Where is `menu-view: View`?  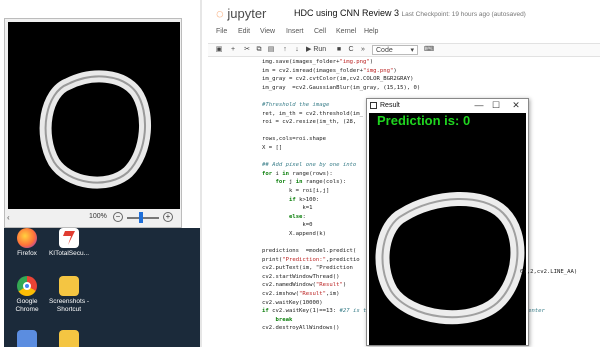 menu-view: View is located at coordinates (267, 31).